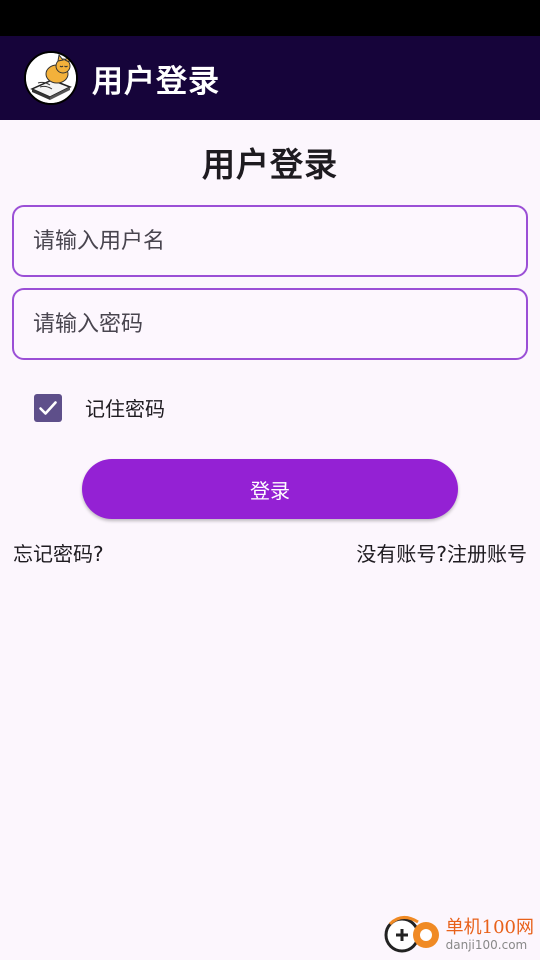 The height and width of the screenshot is (960, 540). I want to click on checkmark-icon, so click(48, 407).